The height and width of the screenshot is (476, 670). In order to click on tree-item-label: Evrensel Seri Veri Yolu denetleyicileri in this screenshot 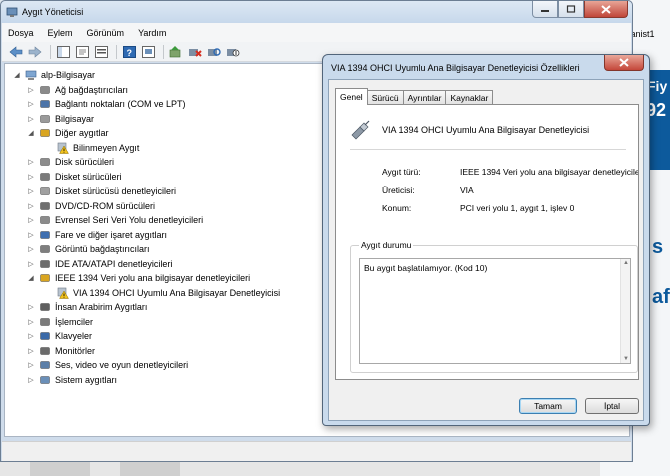, I will do `click(129, 220)`.